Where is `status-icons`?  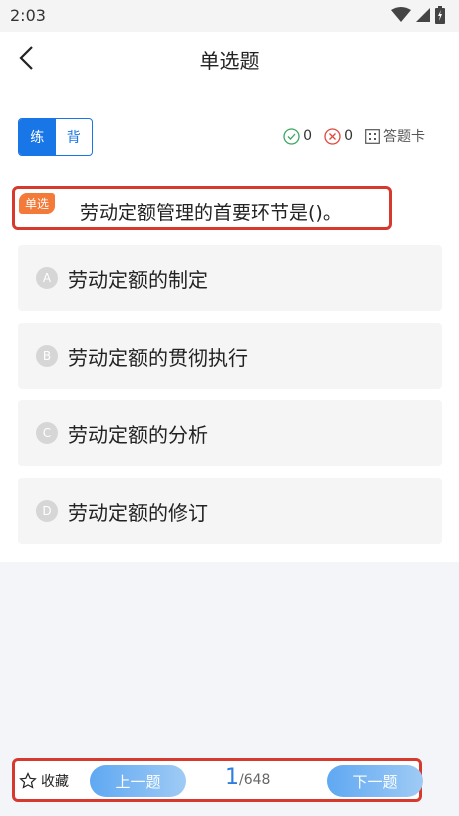
status-icons is located at coordinates (418, 15).